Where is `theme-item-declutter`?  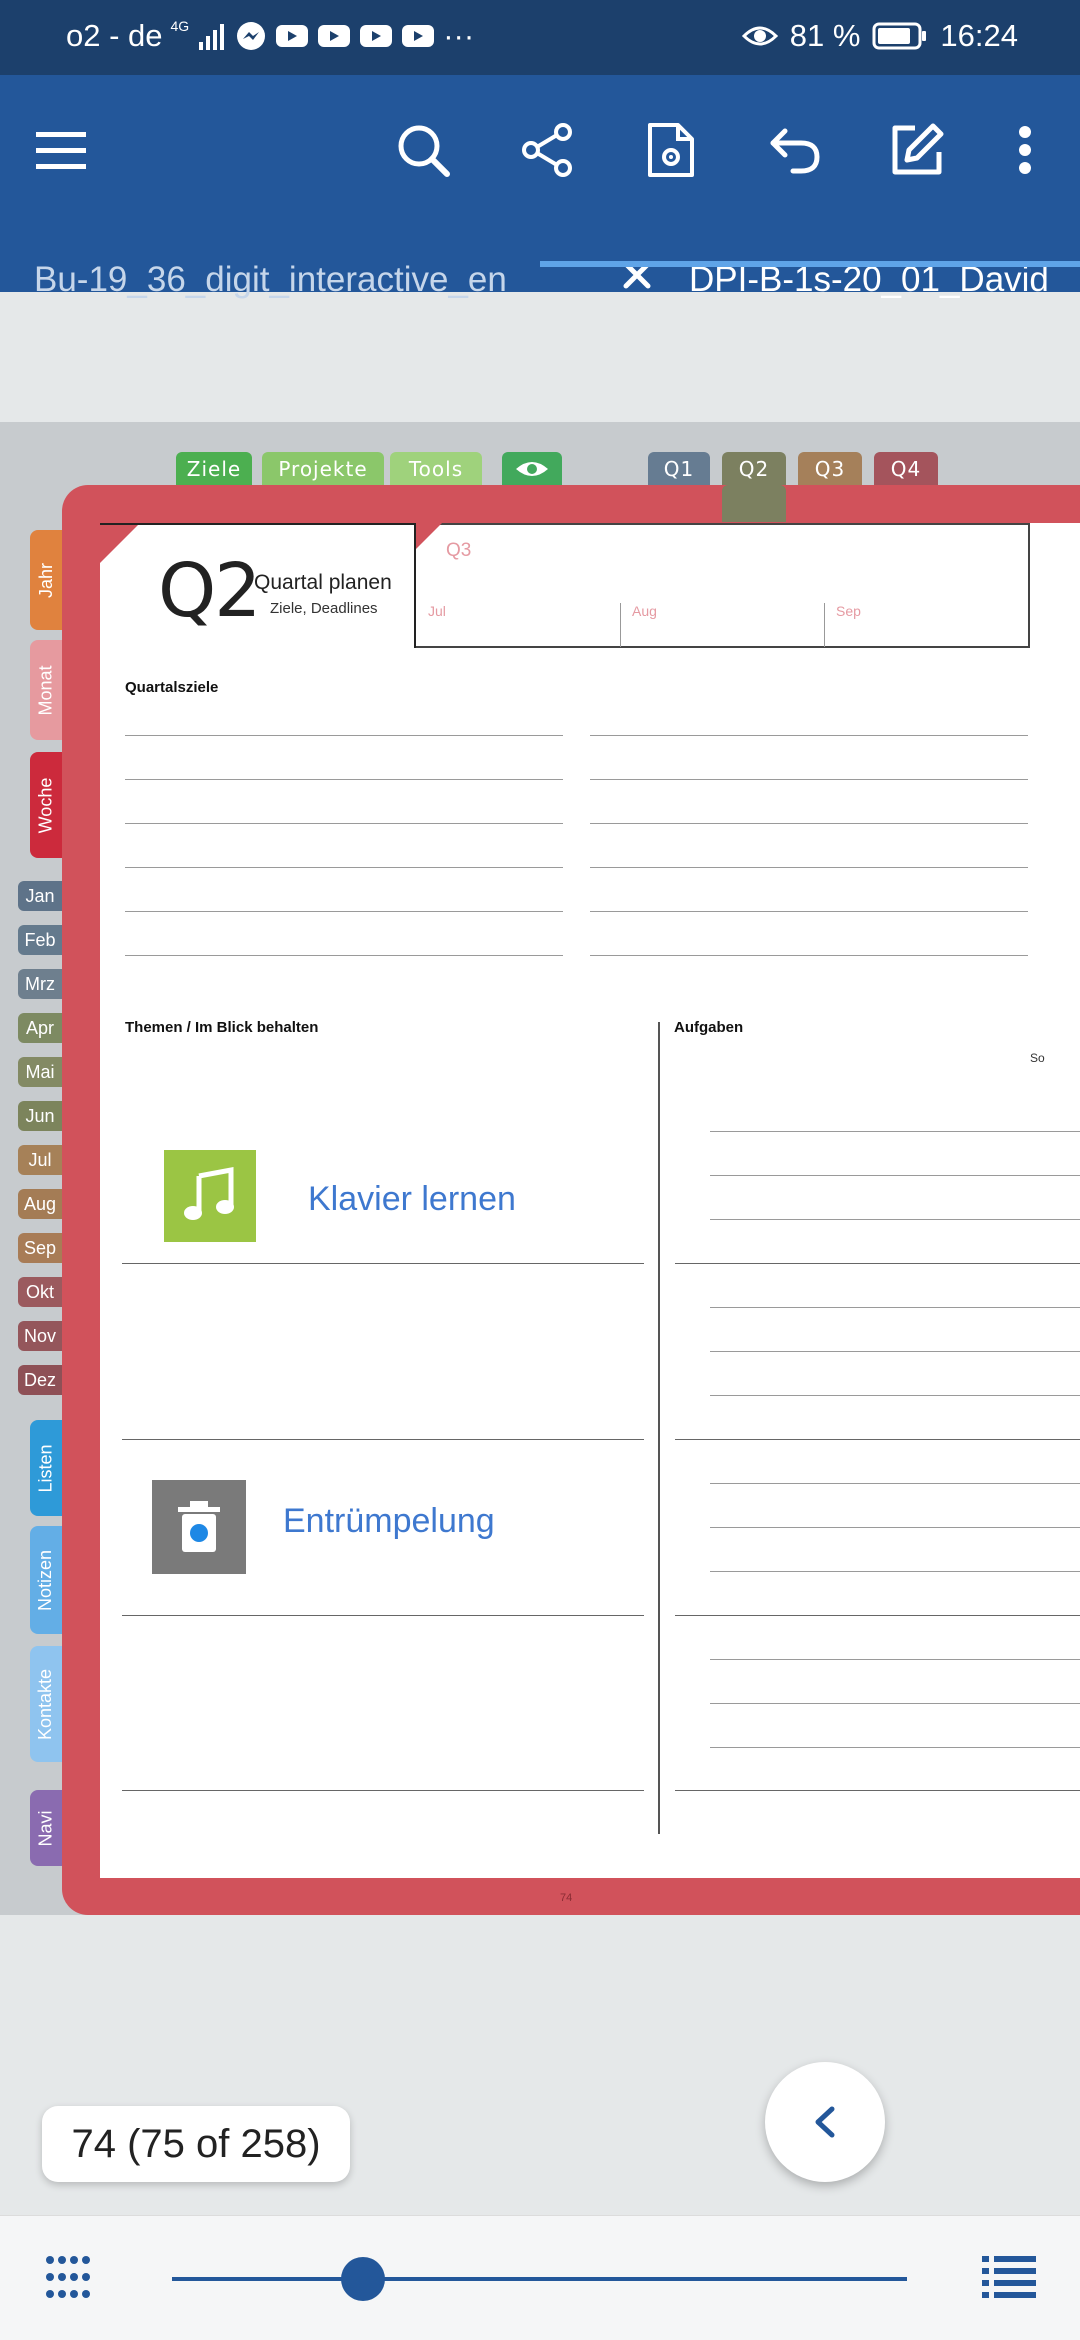 theme-item-declutter is located at coordinates (199, 1527).